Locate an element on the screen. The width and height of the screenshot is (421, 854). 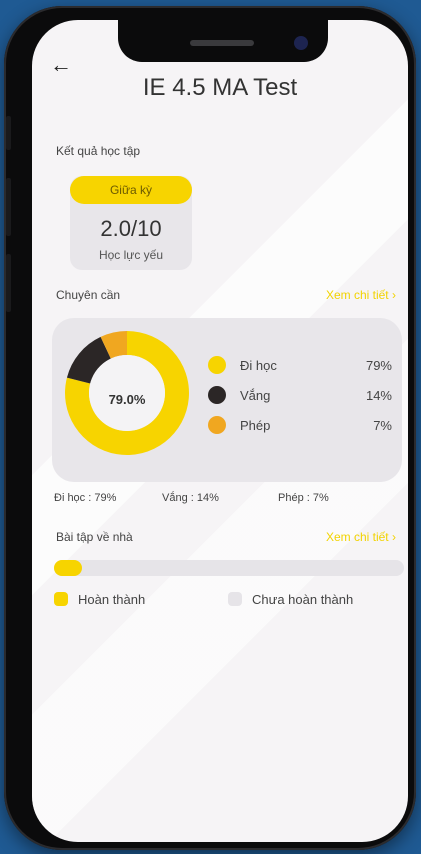
attendance-donut-chart: 79.0% is located at coordinates (127, 393).